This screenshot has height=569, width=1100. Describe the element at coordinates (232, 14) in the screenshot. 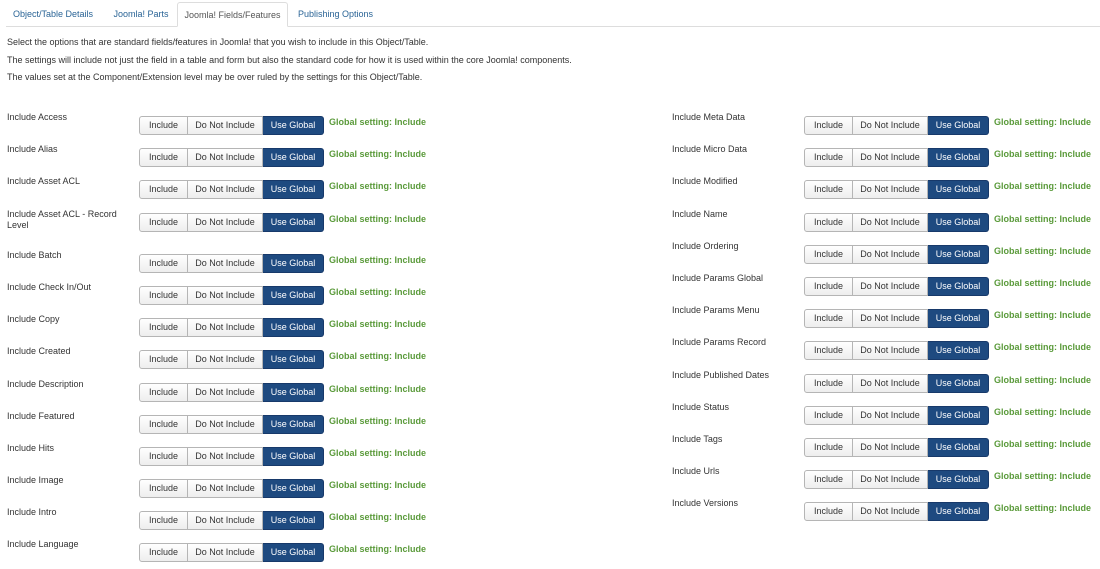

I see `tab-joomla-fields-features: Joomla! Fields/Features` at that location.